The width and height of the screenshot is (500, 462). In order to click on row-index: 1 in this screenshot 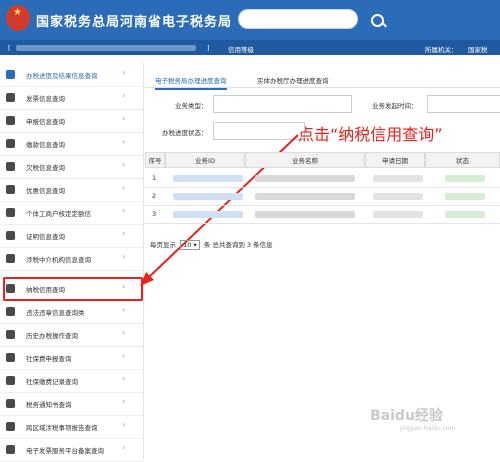, I will do `click(154, 178)`.